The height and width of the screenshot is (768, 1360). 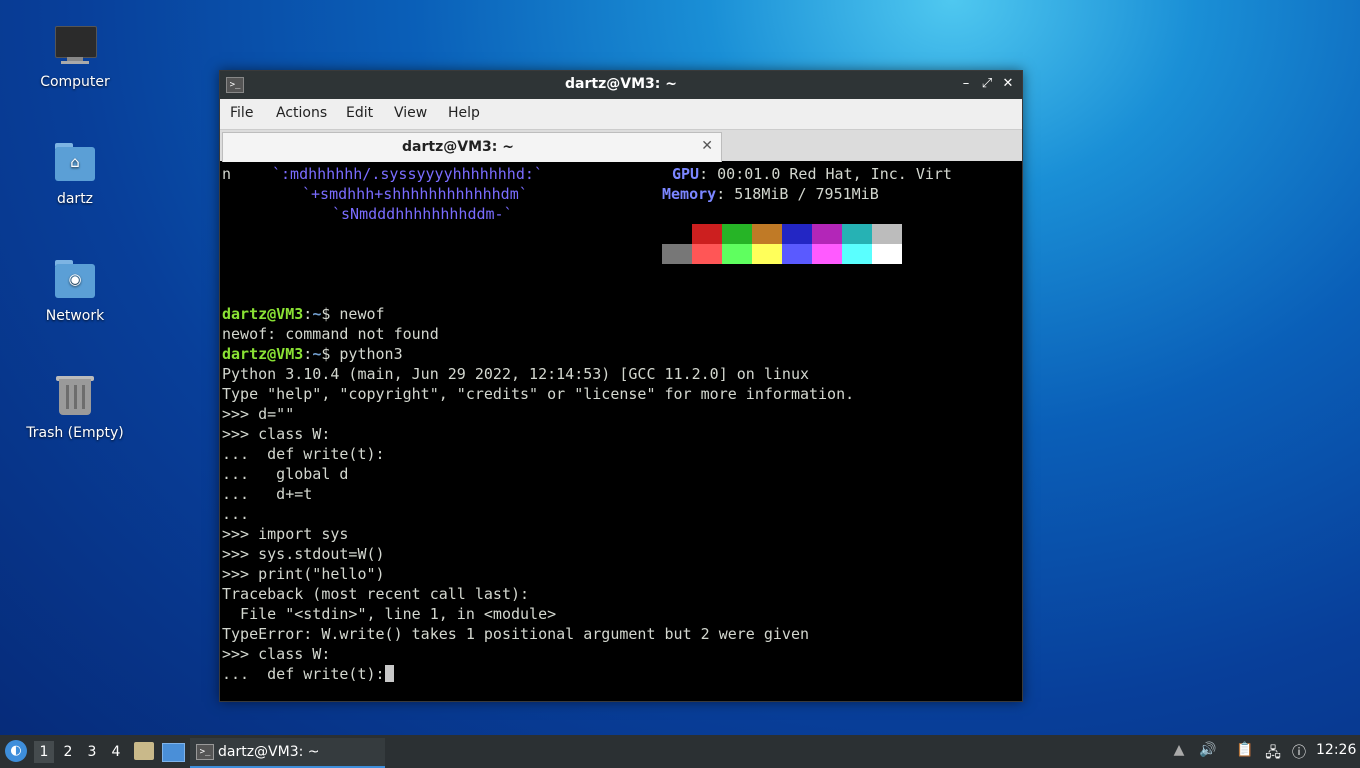 I want to click on computer-icon, so click(x=75, y=46).